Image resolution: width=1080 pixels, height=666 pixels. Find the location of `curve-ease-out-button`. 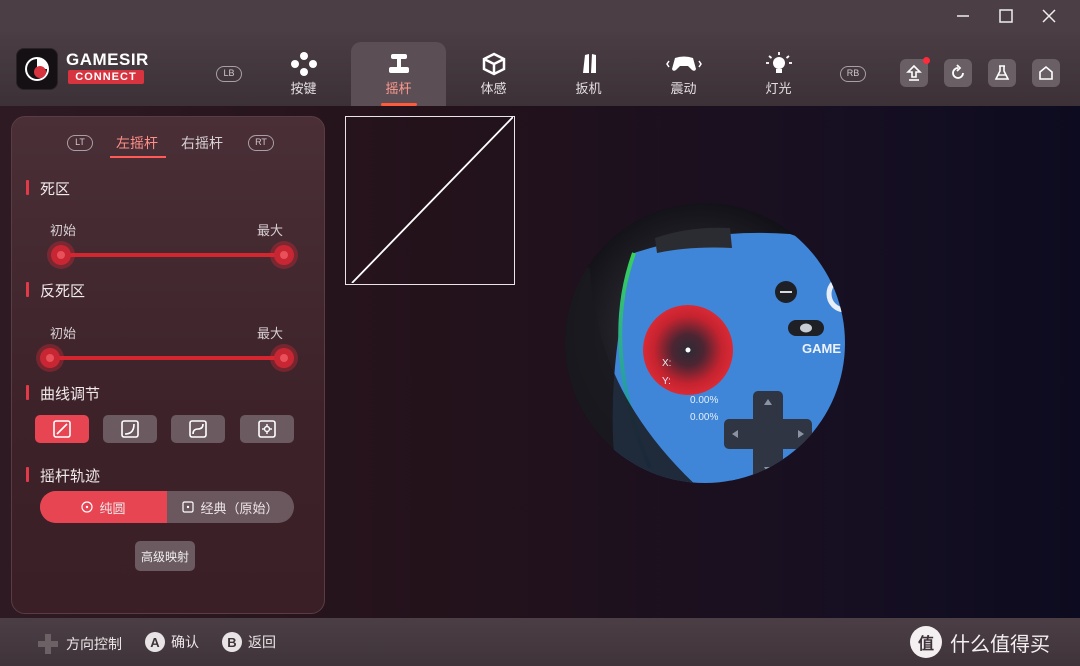

curve-ease-out-button is located at coordinates (198, 429).